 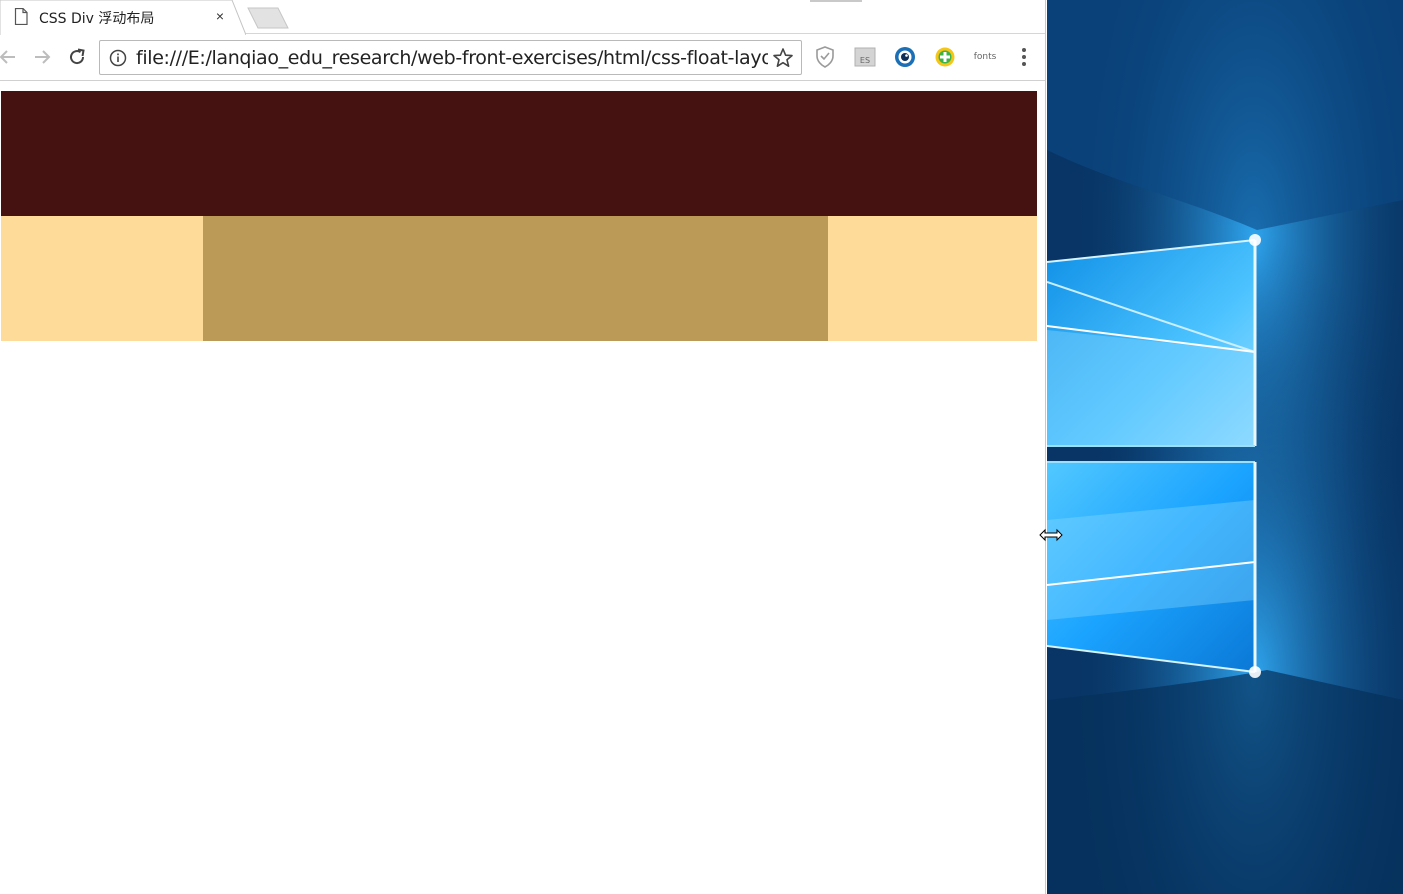 I want to click on tab-active: CSS Div 浮动布局 ×, so click(x=123, y=17).